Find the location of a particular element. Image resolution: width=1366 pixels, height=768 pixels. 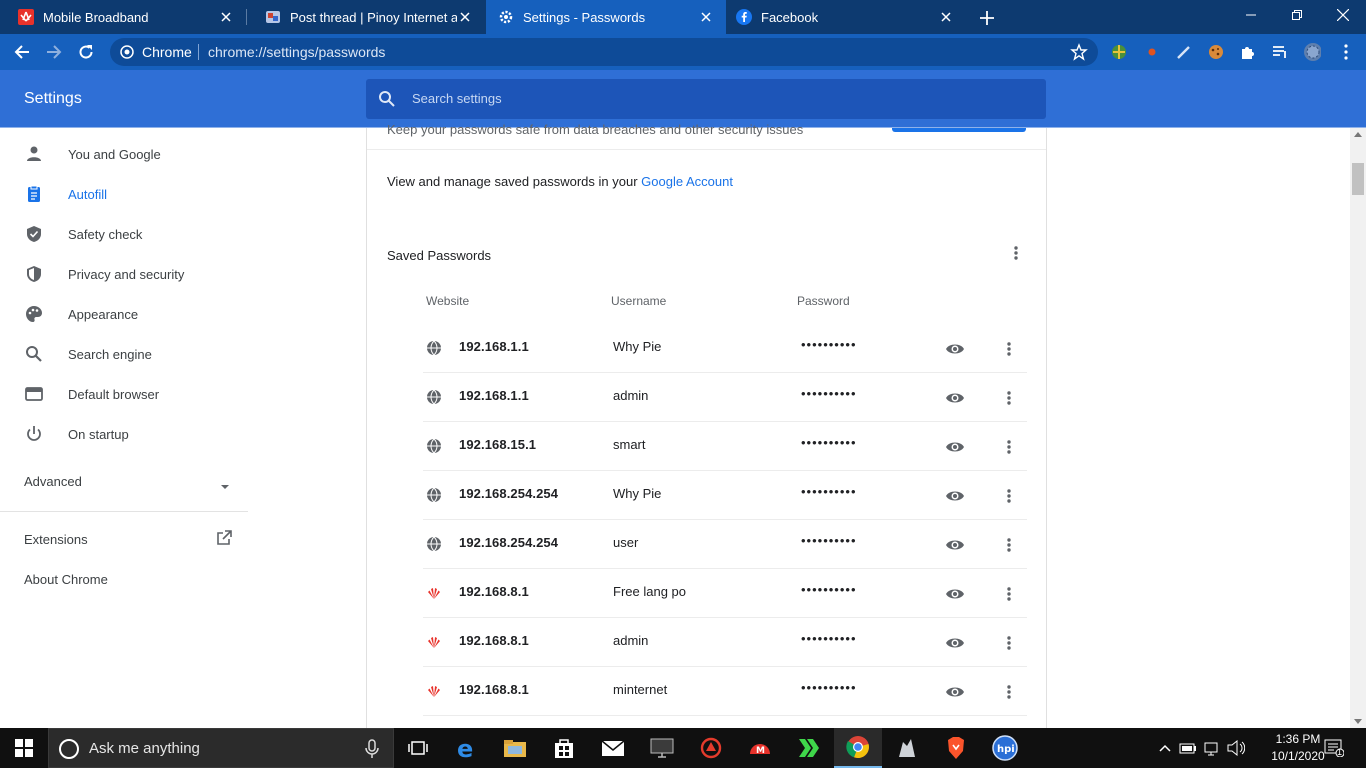

hpi-app-icon: hpi is located at coordinates (1005, 748).